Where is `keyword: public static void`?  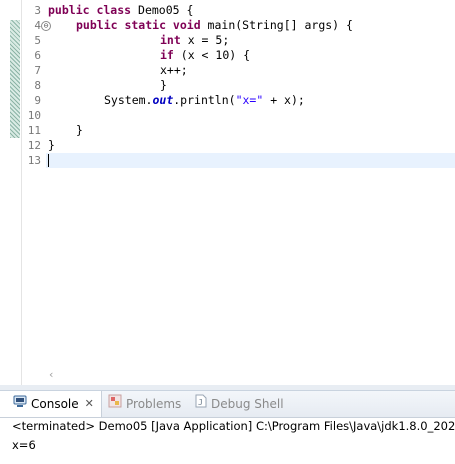
keyword: public static void is located at coordinates (138, 25).